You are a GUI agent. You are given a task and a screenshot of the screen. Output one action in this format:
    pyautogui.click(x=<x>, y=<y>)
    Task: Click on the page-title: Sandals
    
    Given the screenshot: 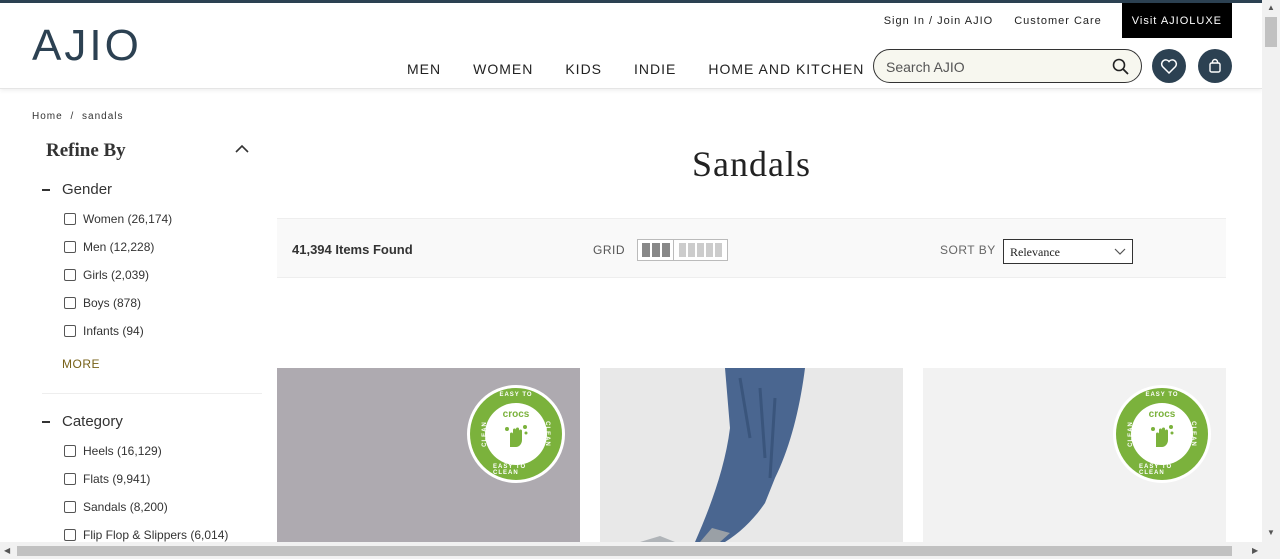 What is the action you would take?
    pyautogui.click(x=751, y=164)
    